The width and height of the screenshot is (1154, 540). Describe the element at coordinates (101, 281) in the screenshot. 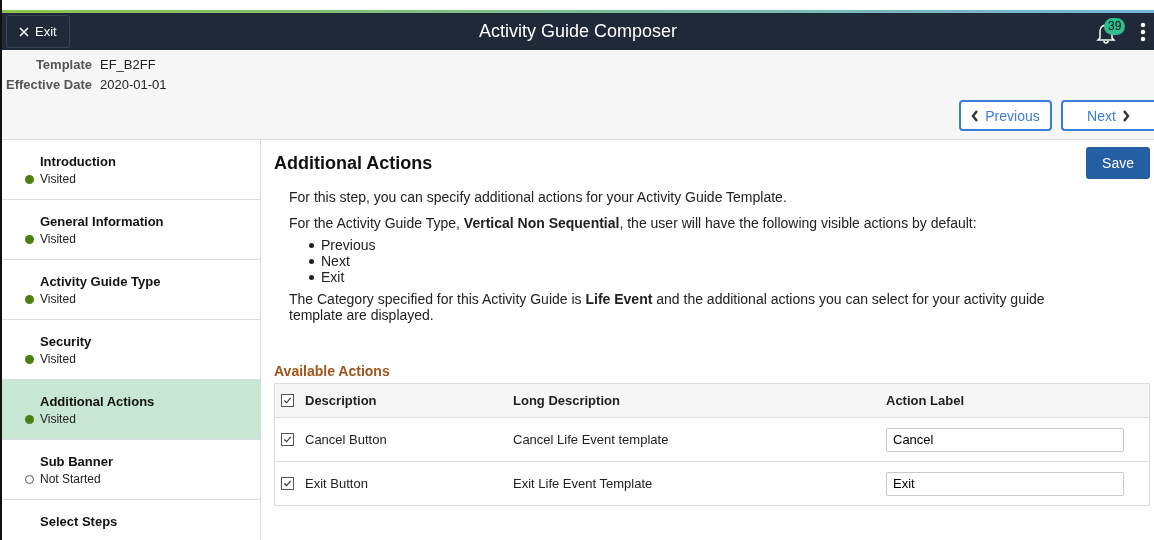

I see `step-title: Activity Guide Type` at that location.